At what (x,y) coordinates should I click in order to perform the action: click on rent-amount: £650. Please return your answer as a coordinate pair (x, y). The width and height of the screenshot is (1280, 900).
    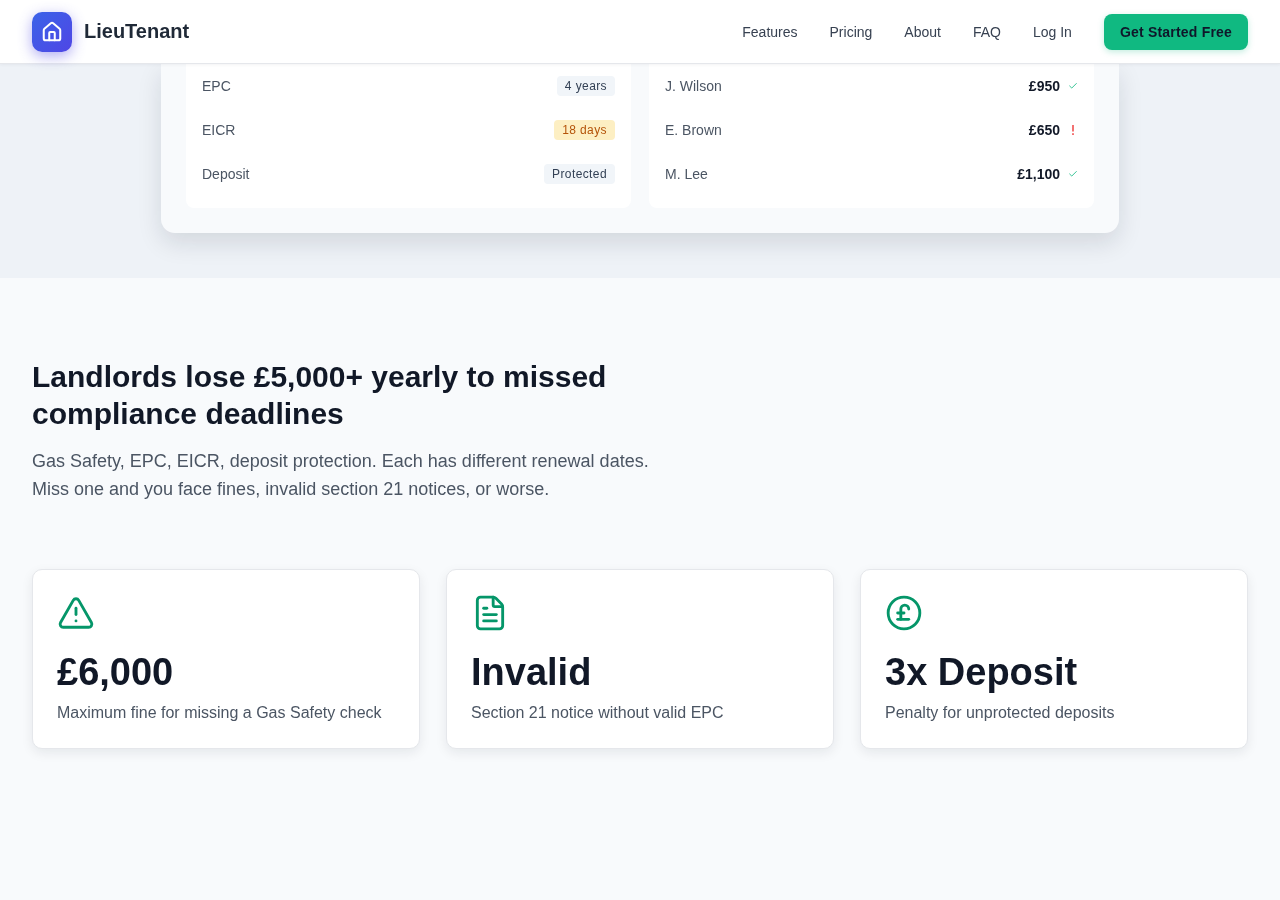
    Looking at the image, I should click on (1044, 130).